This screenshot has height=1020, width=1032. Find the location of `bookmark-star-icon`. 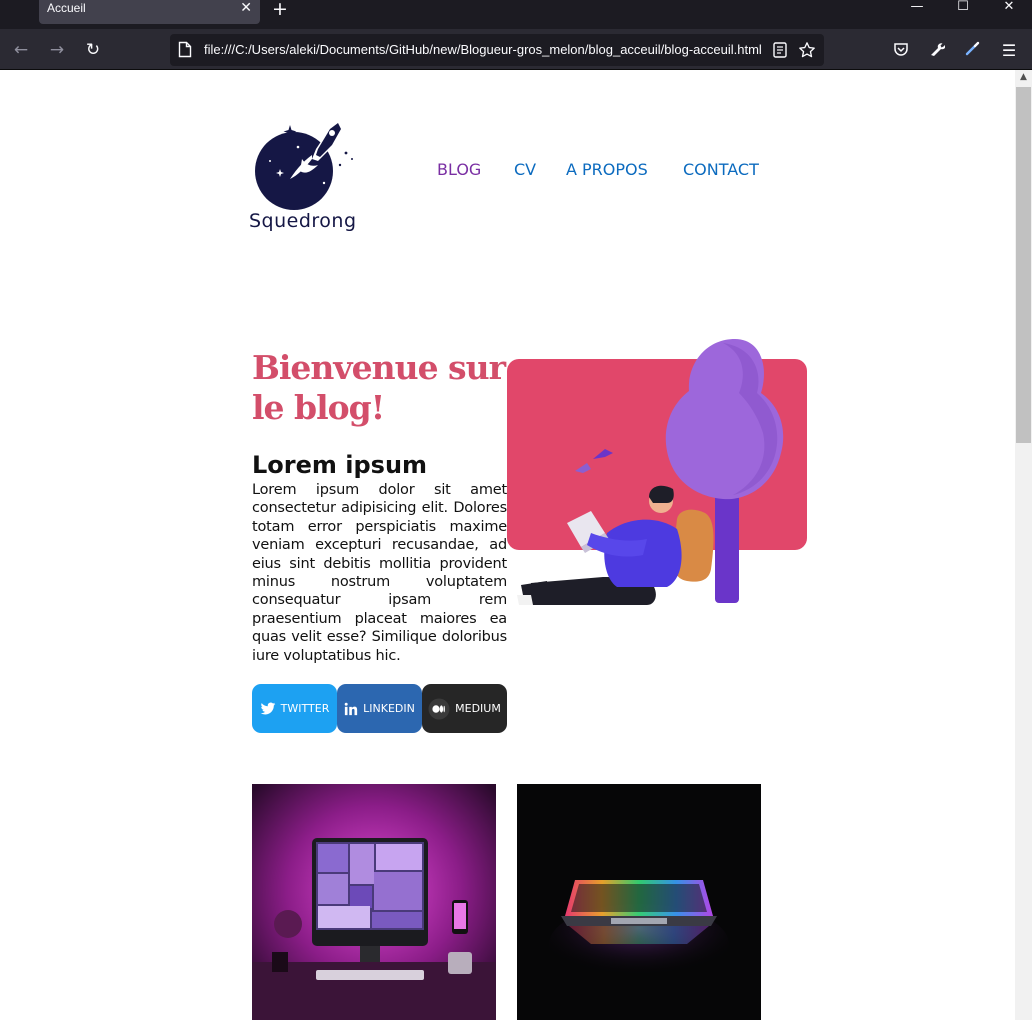

bookmark-star-icon is located at coordinates (807, 50).